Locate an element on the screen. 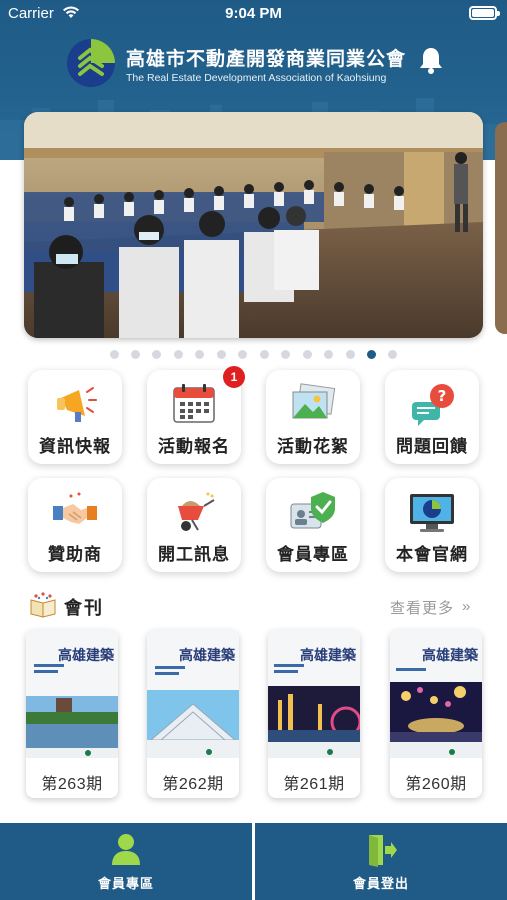  clock: 9:04 PM is located at coordinates (253, 13).